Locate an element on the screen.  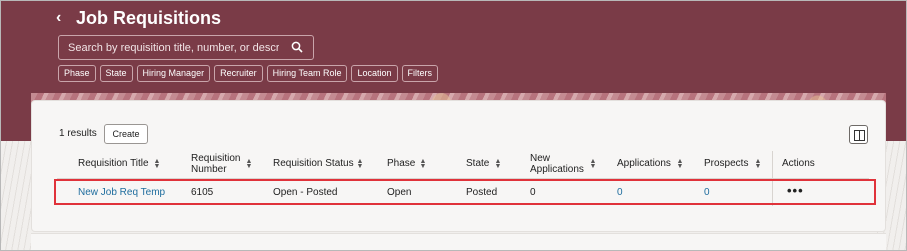
col-header-phase: Phase is located at coordinates (401, 163).